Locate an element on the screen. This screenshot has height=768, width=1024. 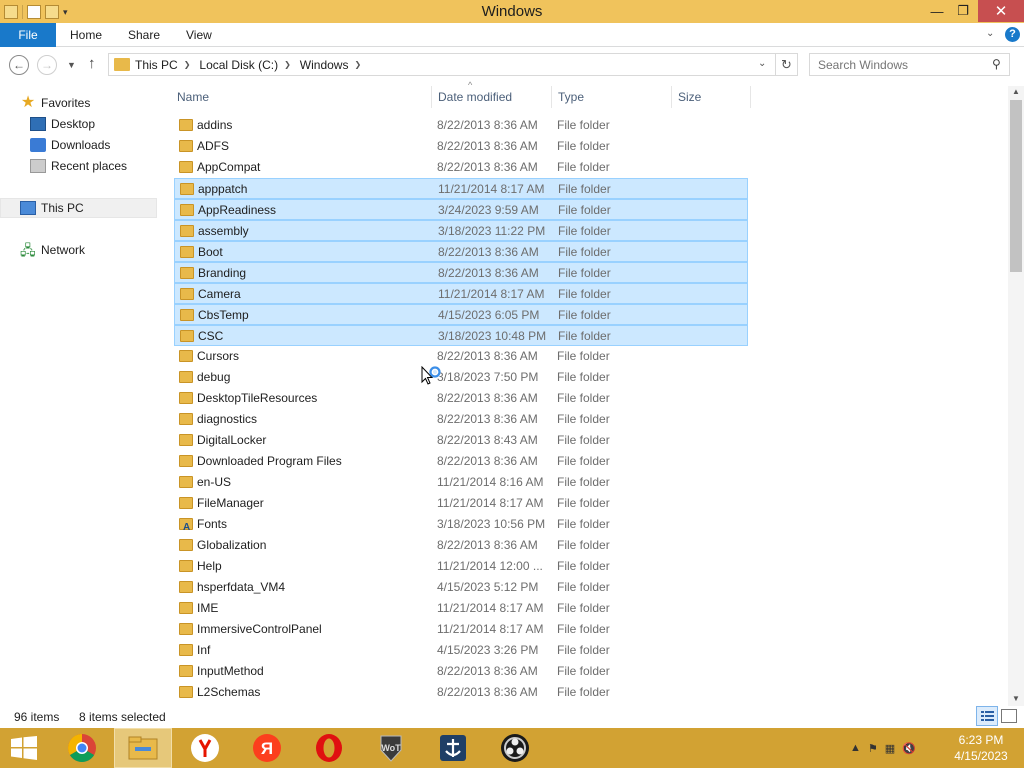
column-header-name: Name is located at coordinates (301, 97).